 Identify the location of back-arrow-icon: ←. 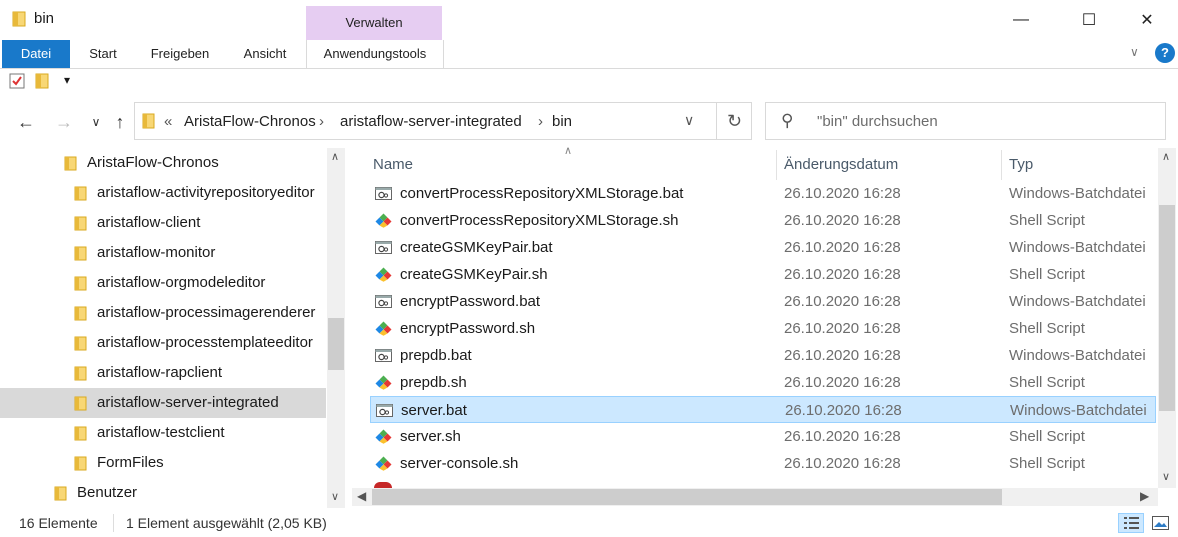
(26, 122).